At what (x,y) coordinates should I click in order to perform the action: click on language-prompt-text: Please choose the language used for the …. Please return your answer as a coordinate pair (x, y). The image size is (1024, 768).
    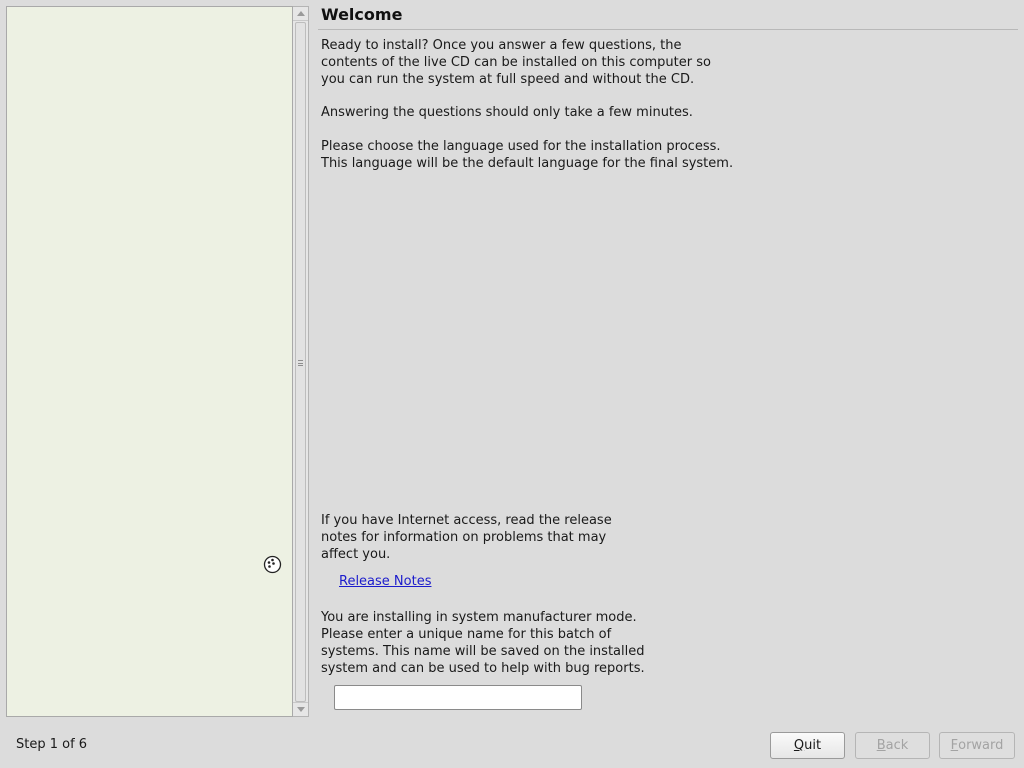
    Looking at the image, I should click on (527, 155).